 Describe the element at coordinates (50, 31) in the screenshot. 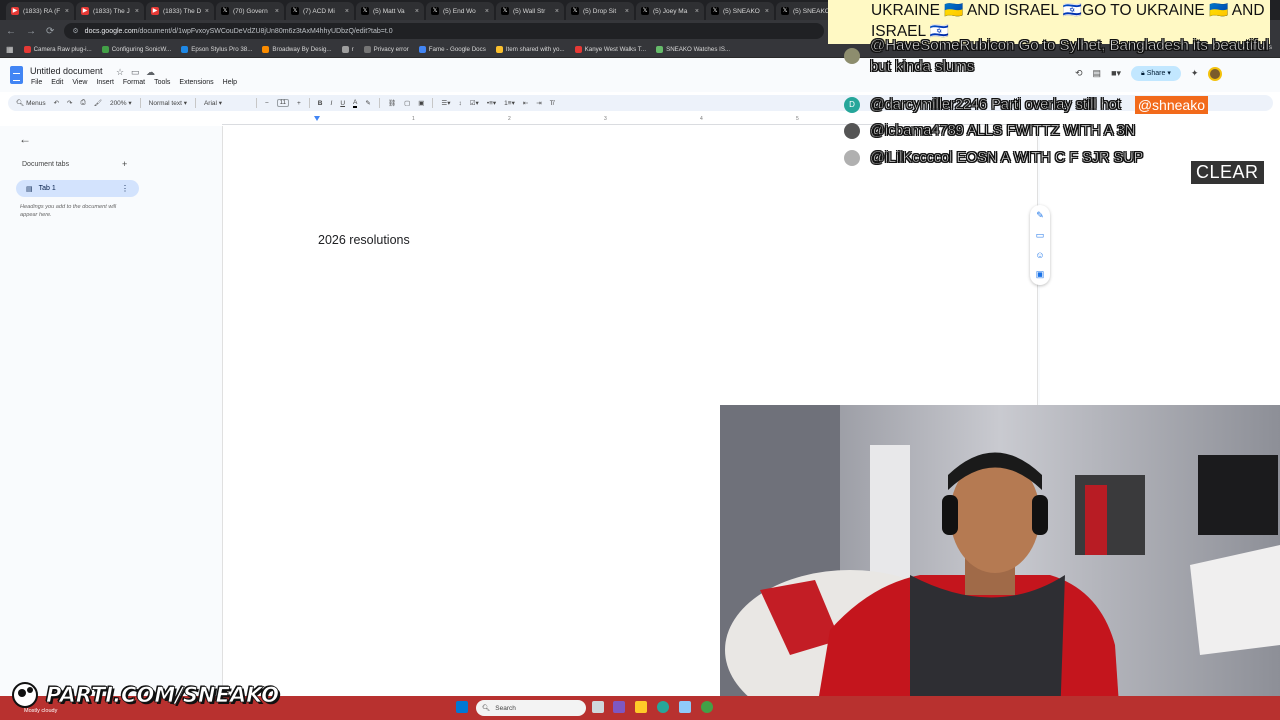

I see `reload-icon: ⟳` at that location.